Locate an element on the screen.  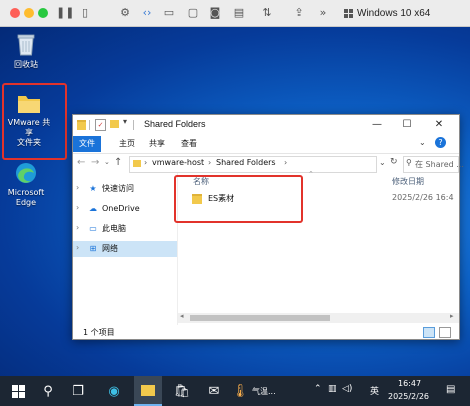
item-count: 1 个项目 is located at coordinates (99, 332).